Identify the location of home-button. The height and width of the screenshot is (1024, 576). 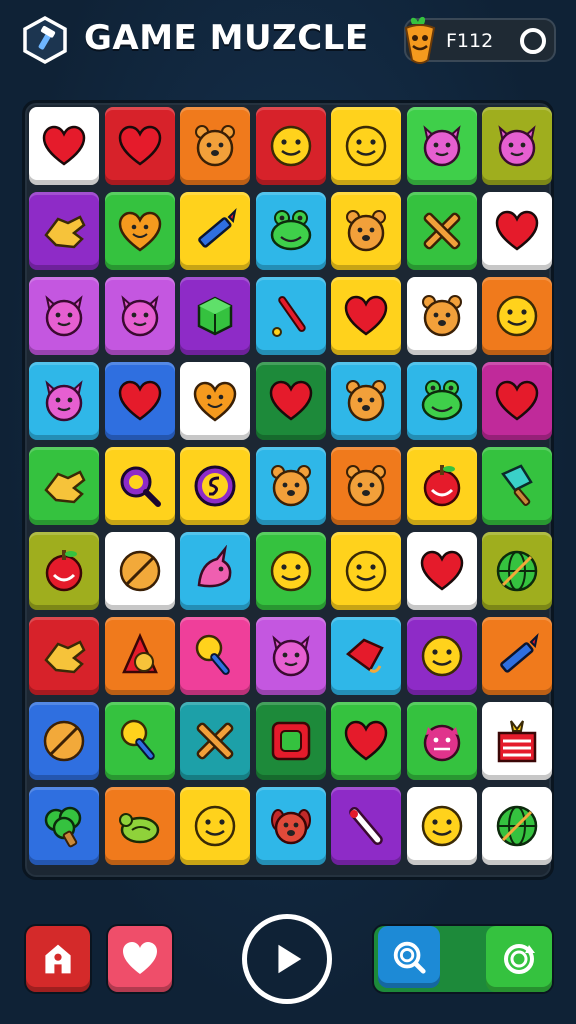
(58, 959).